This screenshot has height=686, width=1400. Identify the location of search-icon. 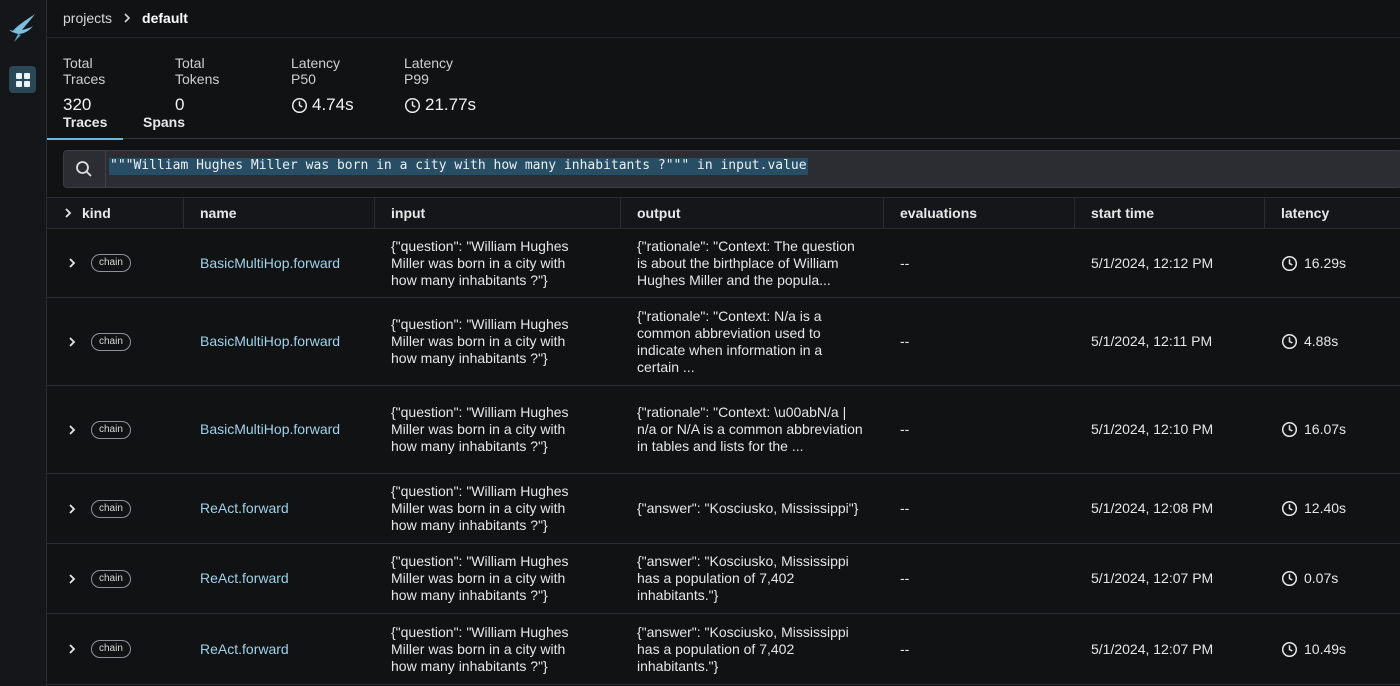
(84, 169).